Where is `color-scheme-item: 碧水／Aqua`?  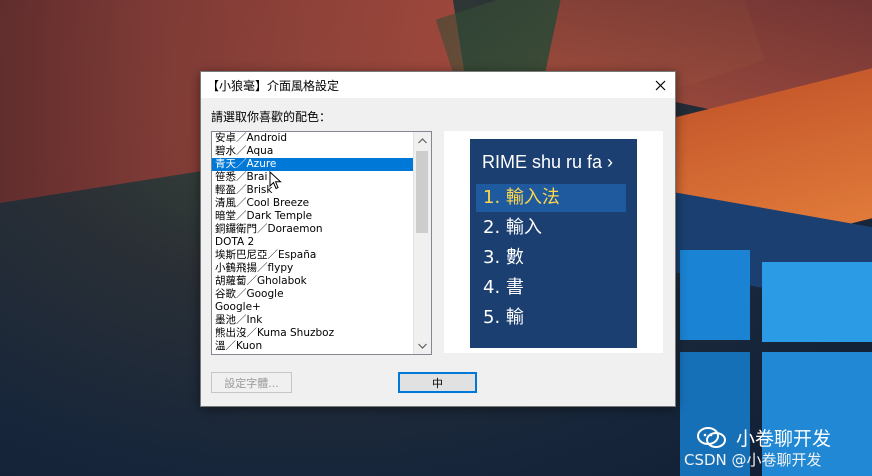
color-scheme-item: 碧水／Aqua is located at coordinates (313, 151).